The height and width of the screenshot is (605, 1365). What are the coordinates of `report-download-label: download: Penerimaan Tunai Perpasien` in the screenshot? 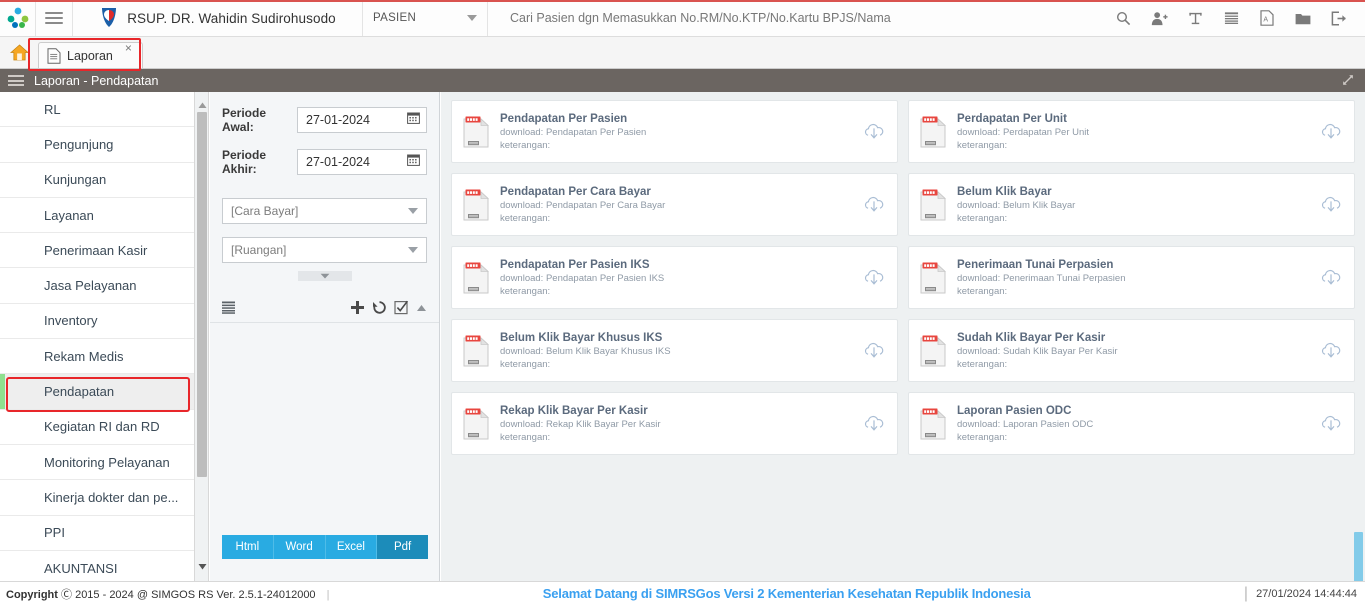 It's located at (1041, 278).